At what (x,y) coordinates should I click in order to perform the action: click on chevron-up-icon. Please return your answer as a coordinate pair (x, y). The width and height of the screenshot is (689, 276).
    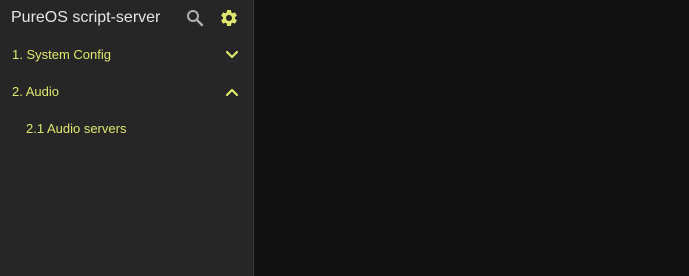
    Looking at the image, I should click on (232, 92).